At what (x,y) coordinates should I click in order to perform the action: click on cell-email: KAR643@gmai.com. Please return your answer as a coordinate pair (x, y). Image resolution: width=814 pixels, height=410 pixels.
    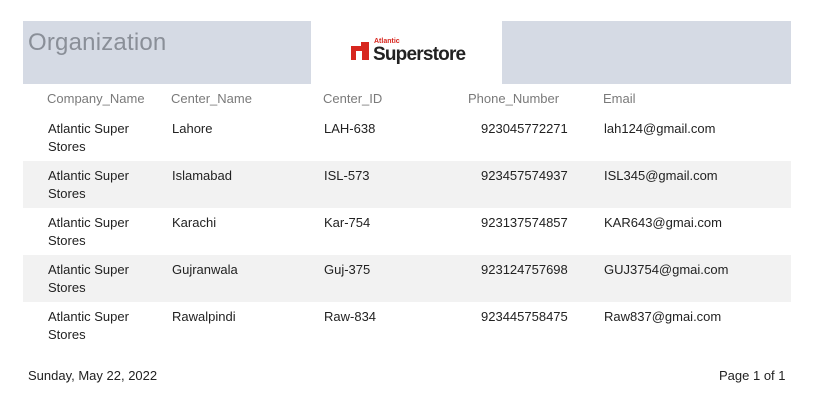
    Looking at the image, I should click on (663, 222).